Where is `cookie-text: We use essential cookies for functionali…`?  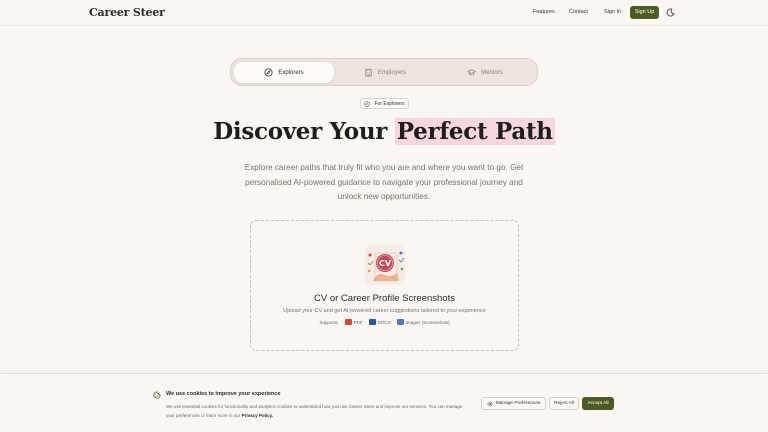
cookie-text: We use essential cookies for functionali… is located at coordinates (318, 411).